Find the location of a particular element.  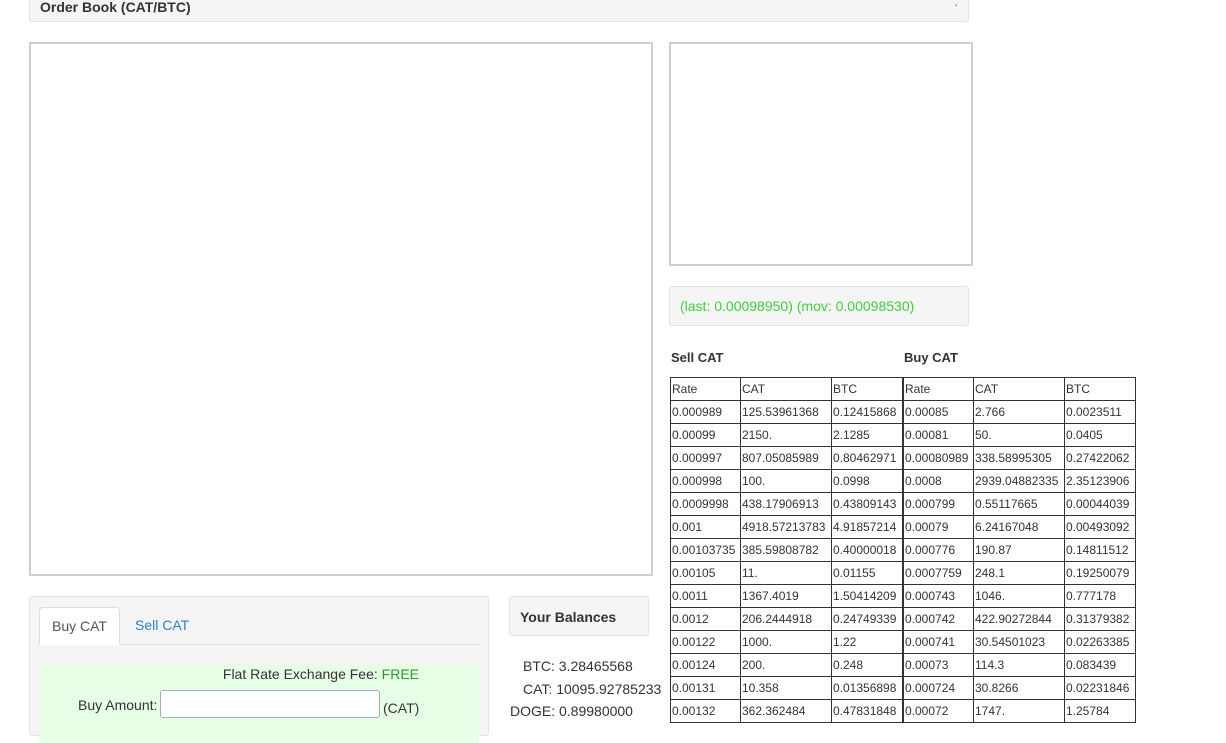

table-cell: 0.248 is located at coordinates (867, 665).